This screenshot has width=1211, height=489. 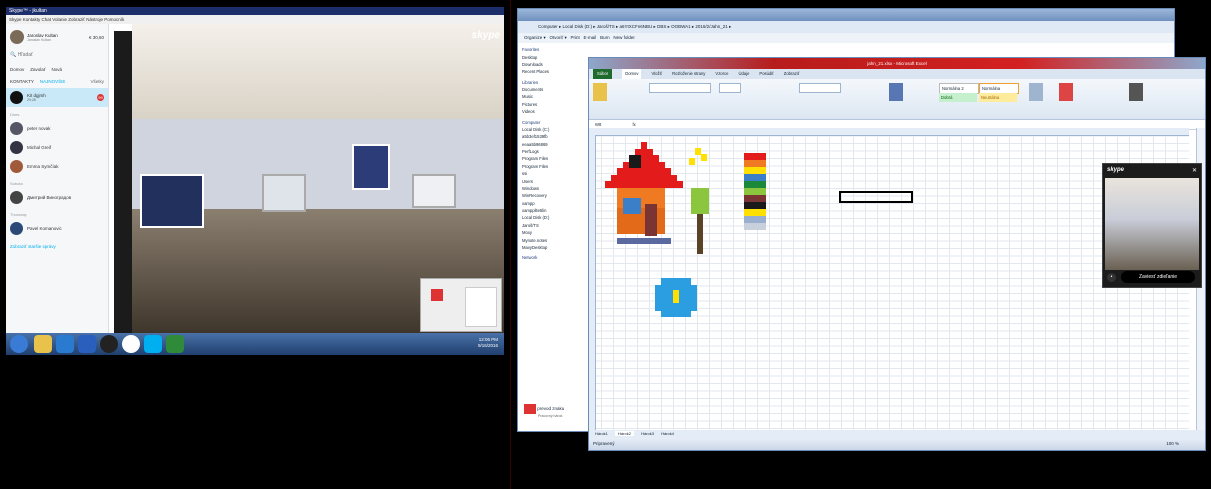 What do you see at coordinates (553, 49) in the screenshot?
I see `nav-item: Favorites` at bounding box center [553, 49].